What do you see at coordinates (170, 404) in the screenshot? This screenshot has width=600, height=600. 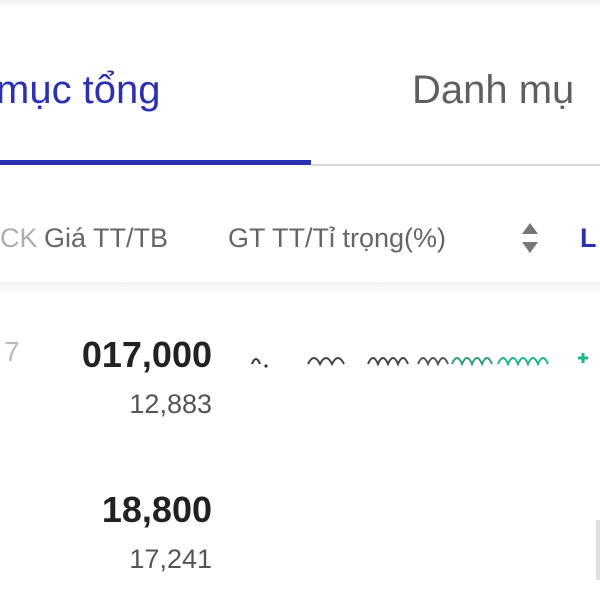 I see `average-price: 12,883` at bounding box center [170, 404].